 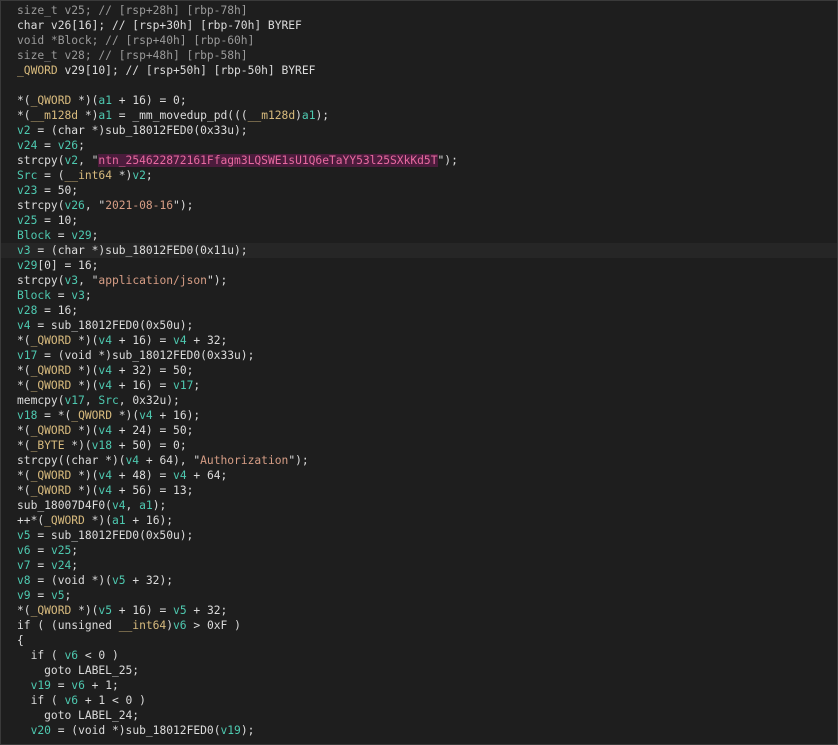 I want to click on code-token: = 50;, so click(x=58, y=190).